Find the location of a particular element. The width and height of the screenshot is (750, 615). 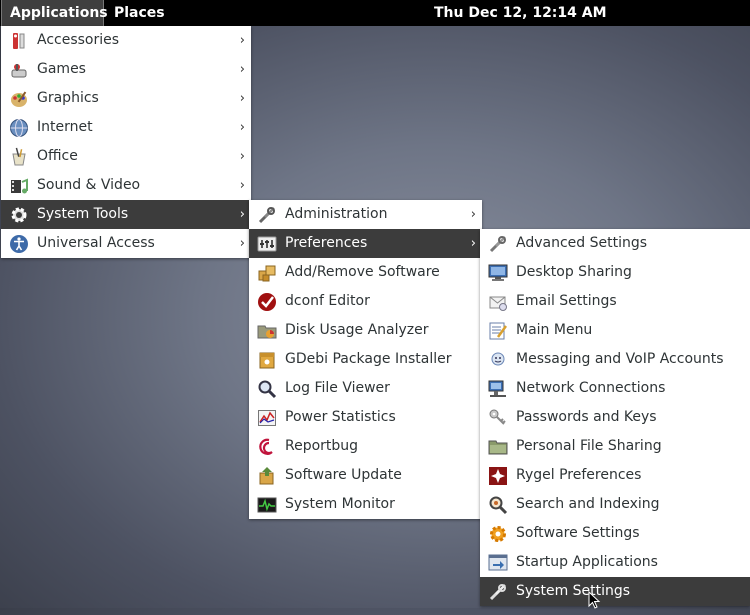

menu-item-add-remove-software: Add/Remove Software is located at coordinates (365, 272).